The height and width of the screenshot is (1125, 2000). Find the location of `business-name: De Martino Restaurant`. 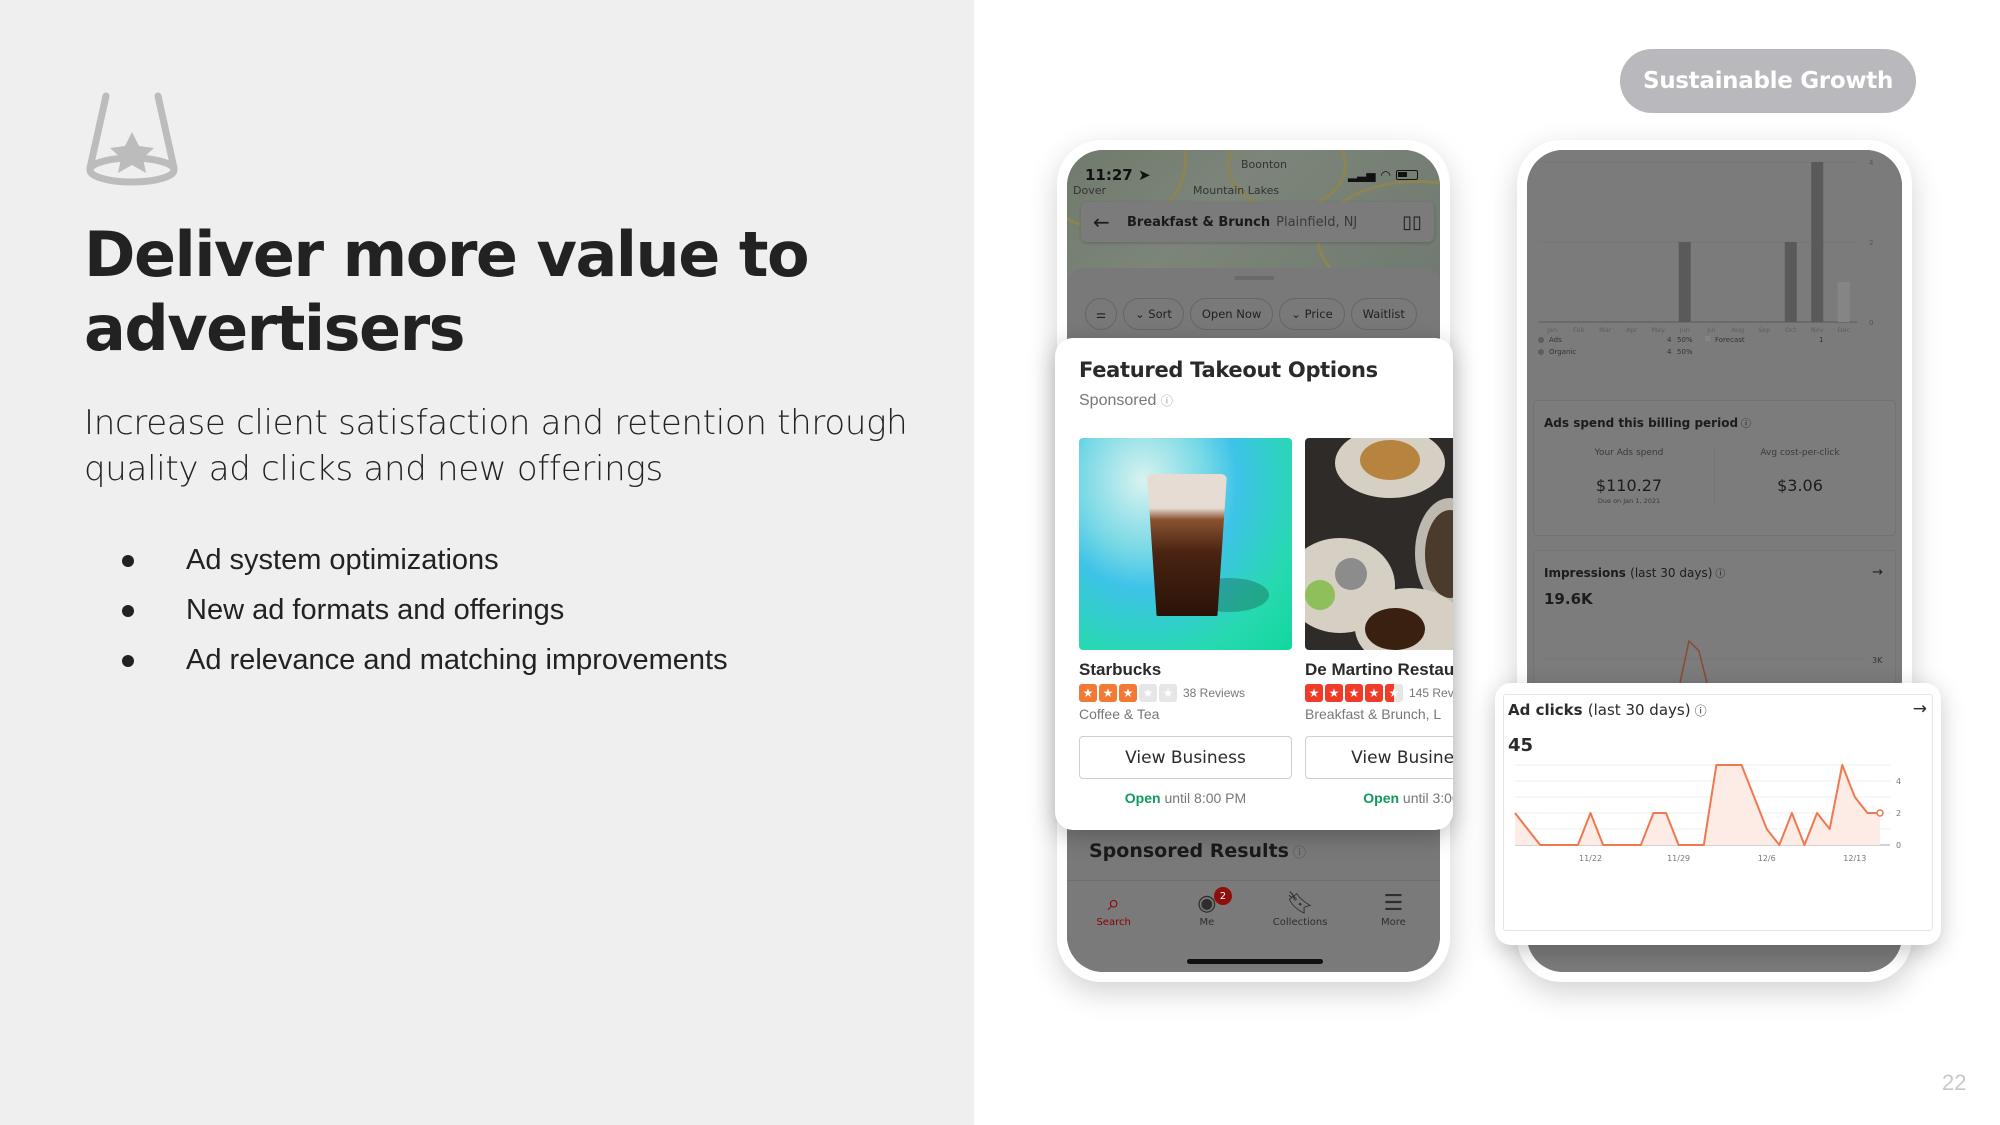

business-name: De Martino Restaurant is located at coordinates (1379, 670).